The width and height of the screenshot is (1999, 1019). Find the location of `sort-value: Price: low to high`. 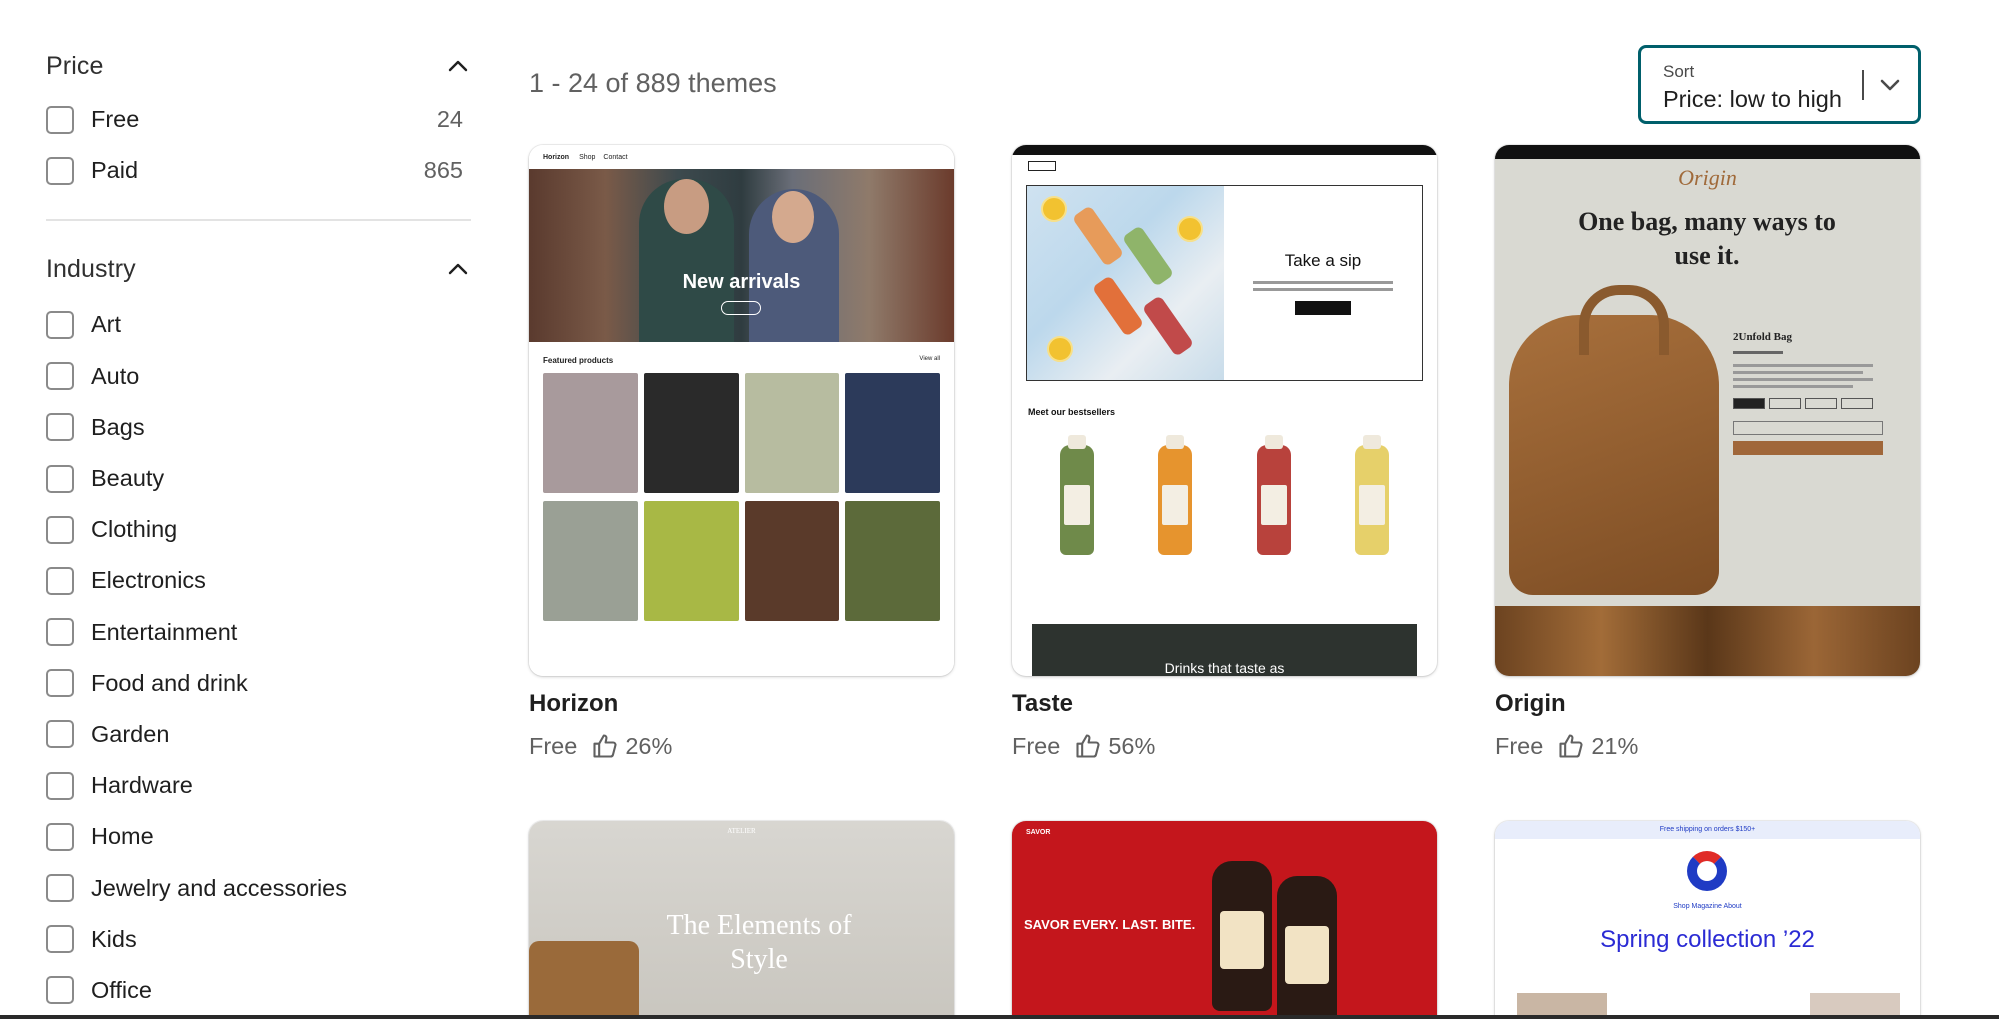

sort-value: Price: low to high is located at coordinates (1752, 99).